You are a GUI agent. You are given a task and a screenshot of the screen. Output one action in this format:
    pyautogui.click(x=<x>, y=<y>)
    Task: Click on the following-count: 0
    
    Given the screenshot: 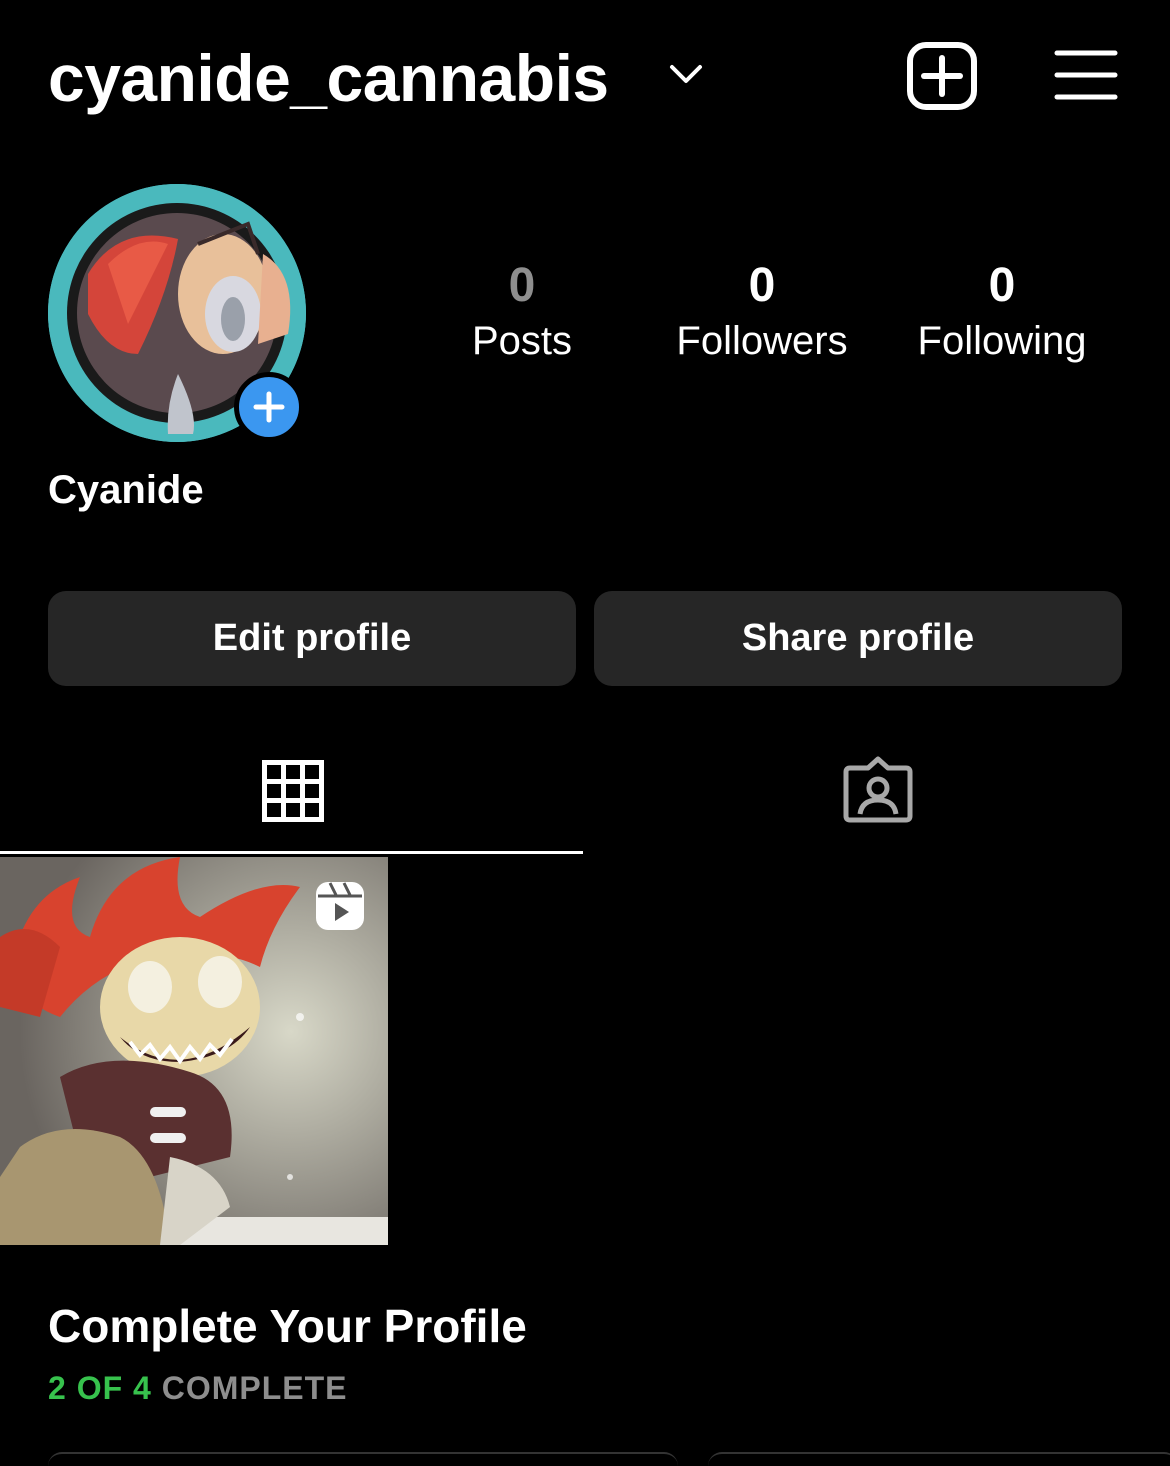 What is the action you would take?
    pyautogui.click(x=1002, y=285)
    